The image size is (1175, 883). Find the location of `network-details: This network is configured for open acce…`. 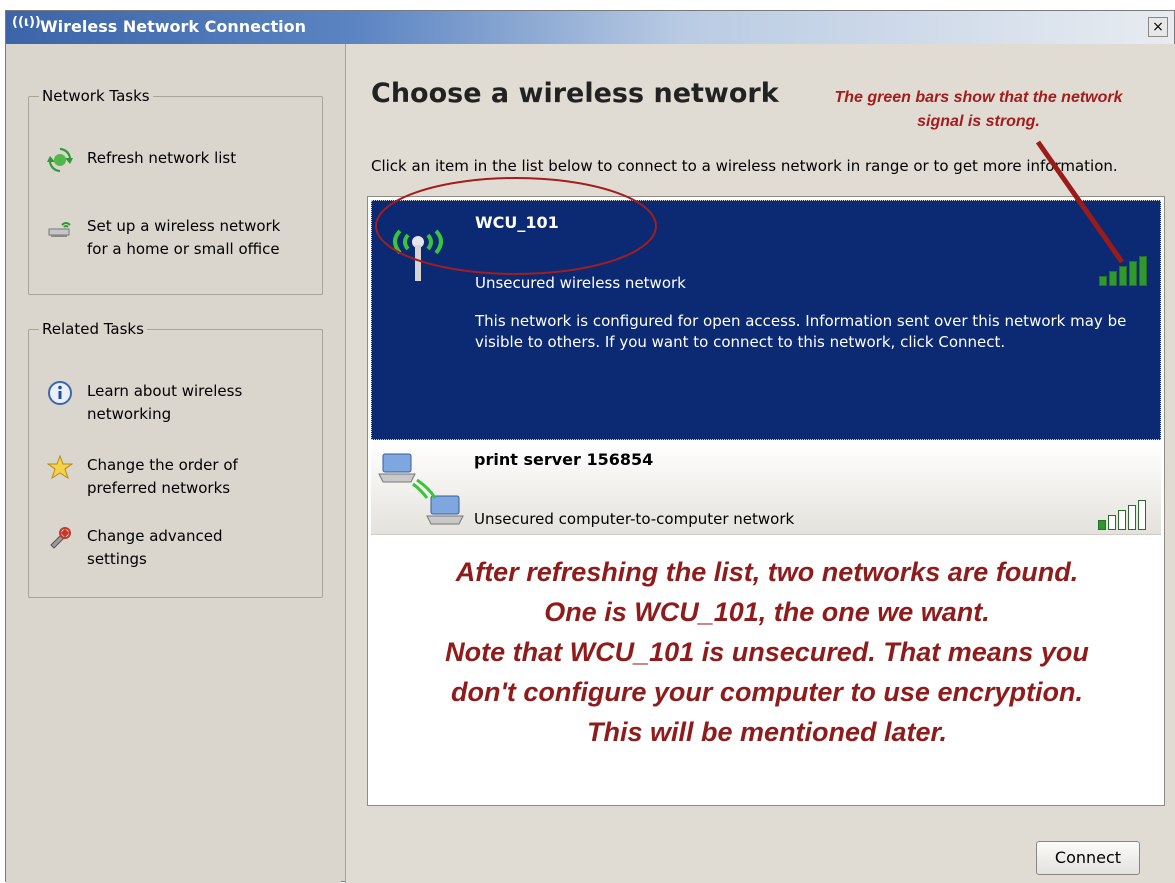

network-details: This network is configured for open acce… is located at coordinates (801, 331).